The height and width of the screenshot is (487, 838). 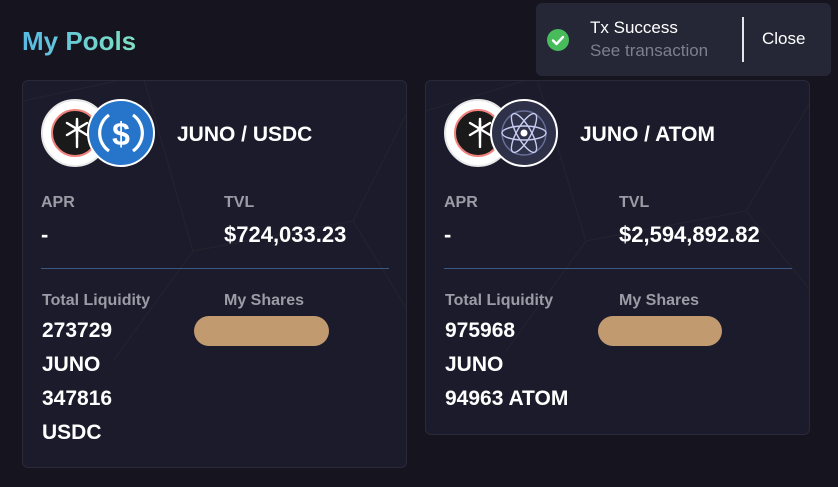 I want to click on pool-token-icons, so click(x=504, y=135).